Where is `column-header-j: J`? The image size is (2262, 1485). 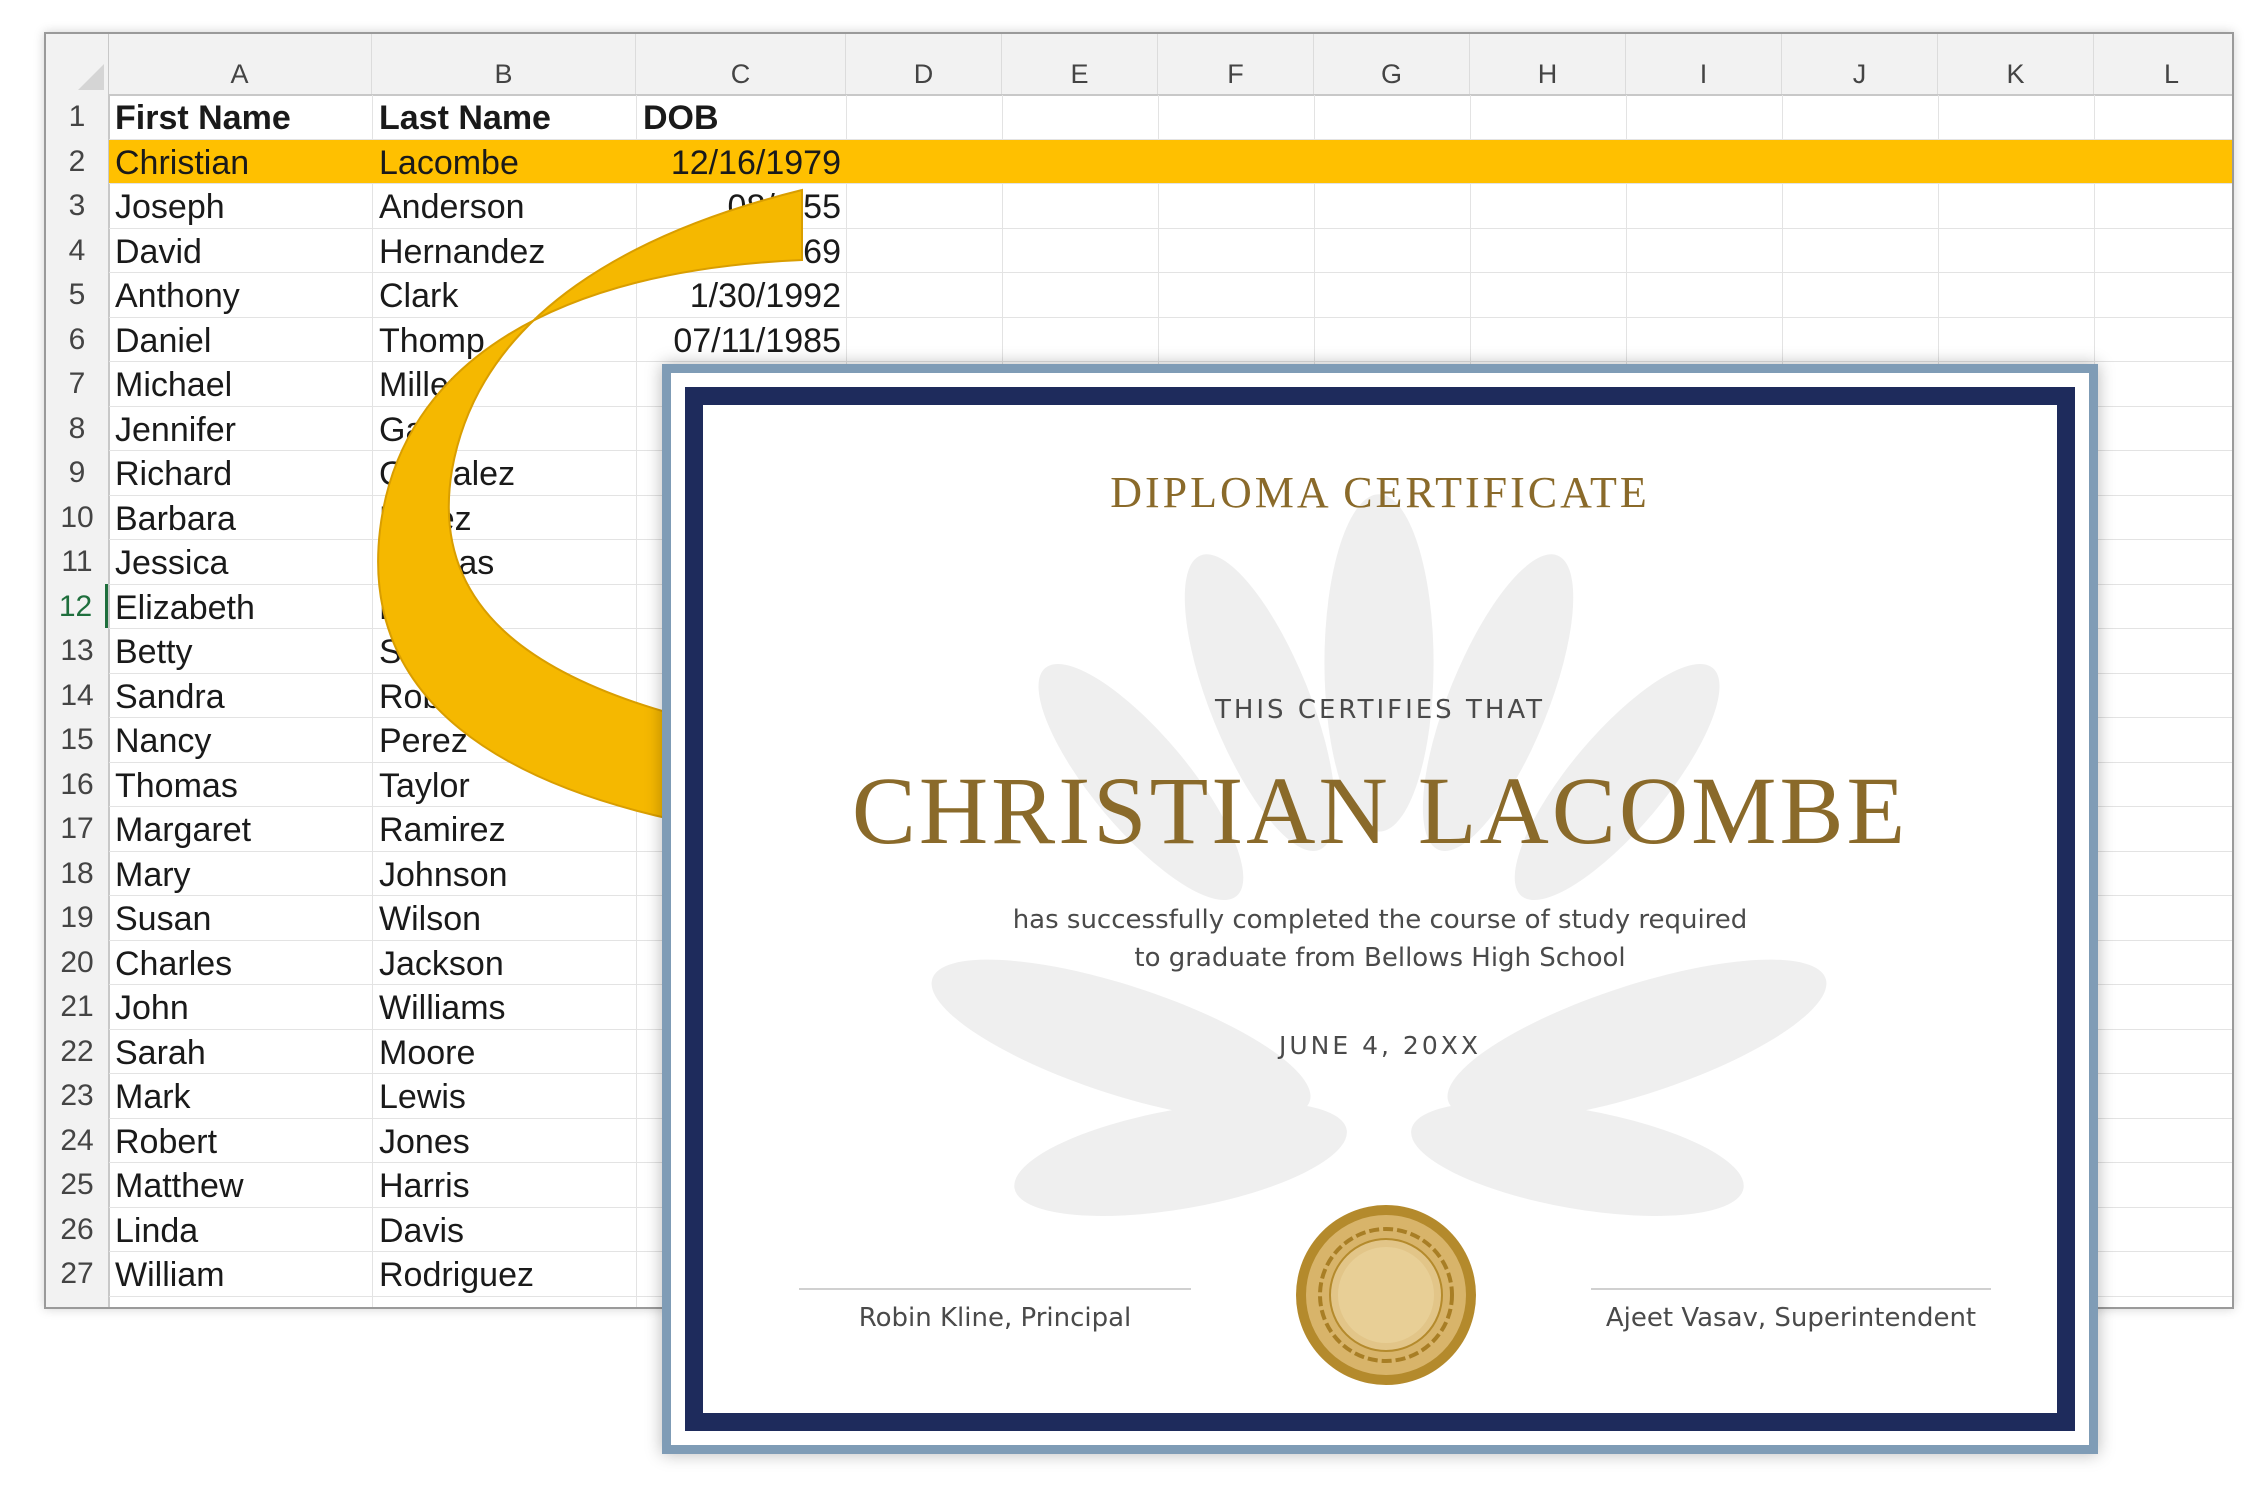 column-header-j: J is located at coordinates (1860, 64).